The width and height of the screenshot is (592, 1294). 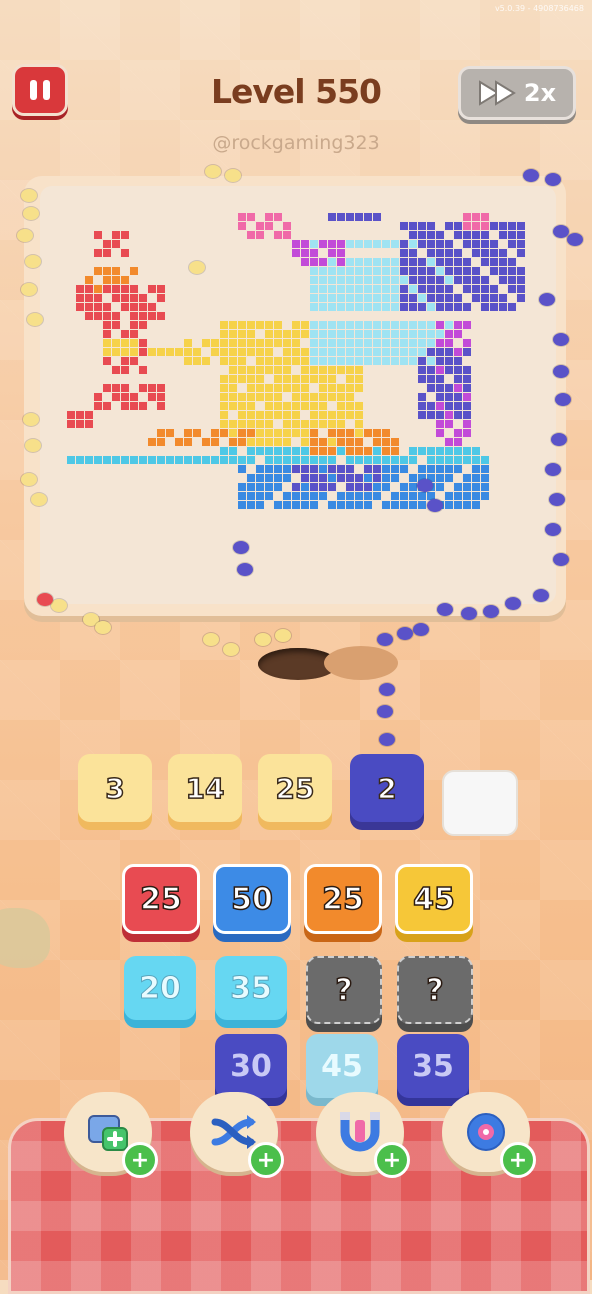 I want to click on tile-purple: 30, so click(x=251, y=1066).